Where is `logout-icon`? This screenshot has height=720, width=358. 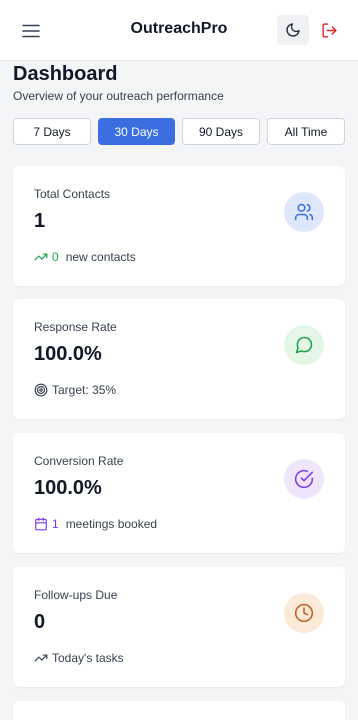
logout-icon is located at coordinates (329, 30).